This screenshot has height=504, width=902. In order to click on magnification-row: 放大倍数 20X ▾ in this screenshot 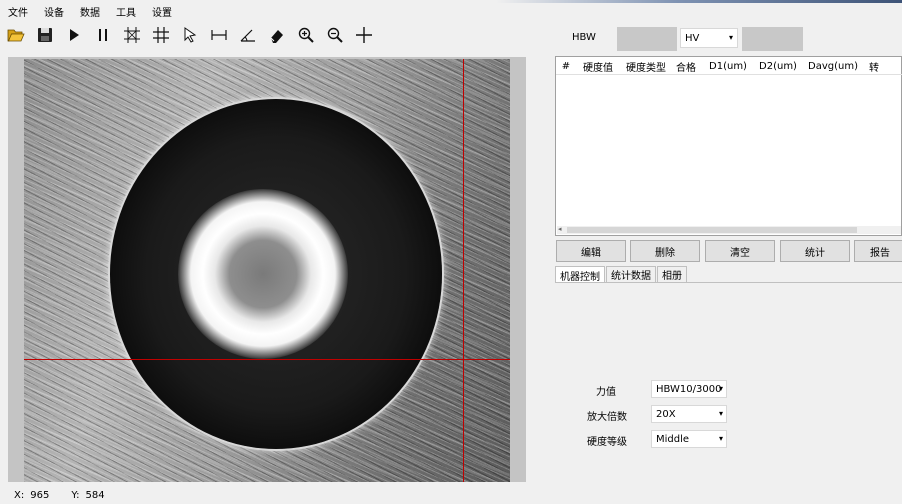, I will do `click(737, 414)`.